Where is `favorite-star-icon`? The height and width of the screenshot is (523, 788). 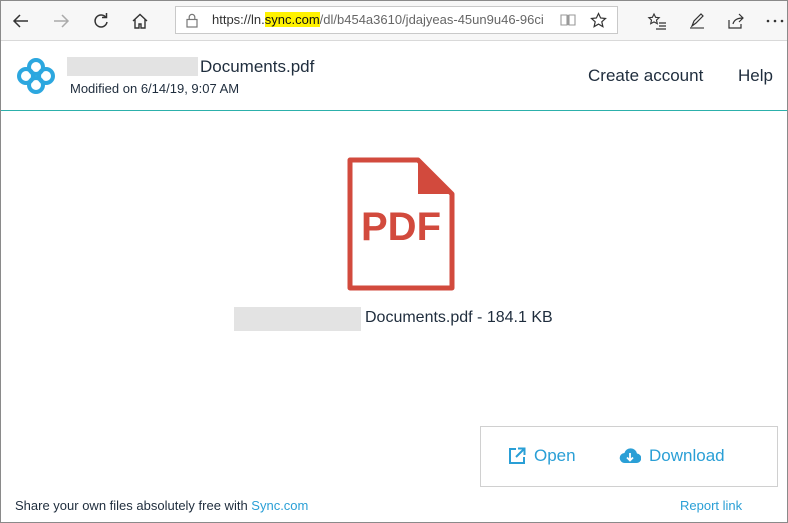
favorite-star-icon is located at coordinates (598, 23).